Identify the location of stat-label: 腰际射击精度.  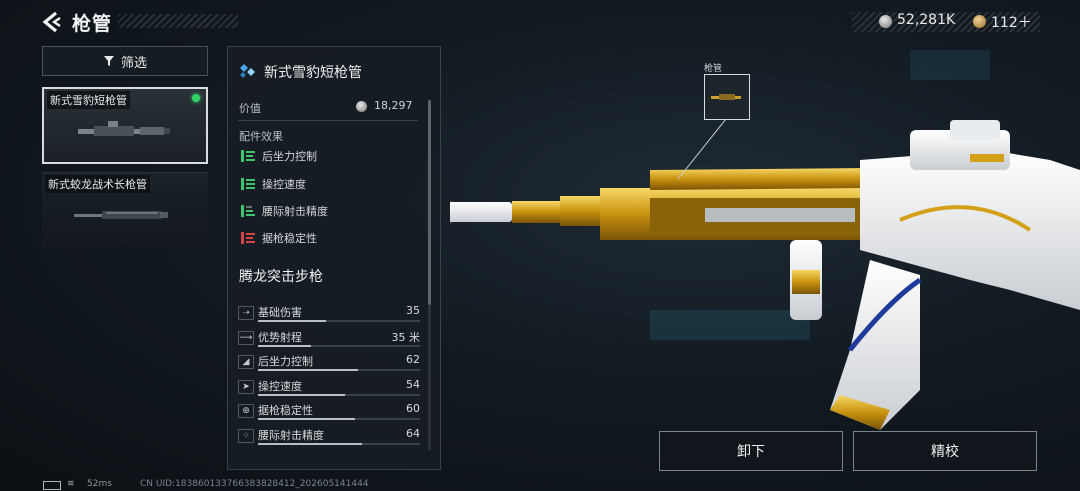
(291, 435).